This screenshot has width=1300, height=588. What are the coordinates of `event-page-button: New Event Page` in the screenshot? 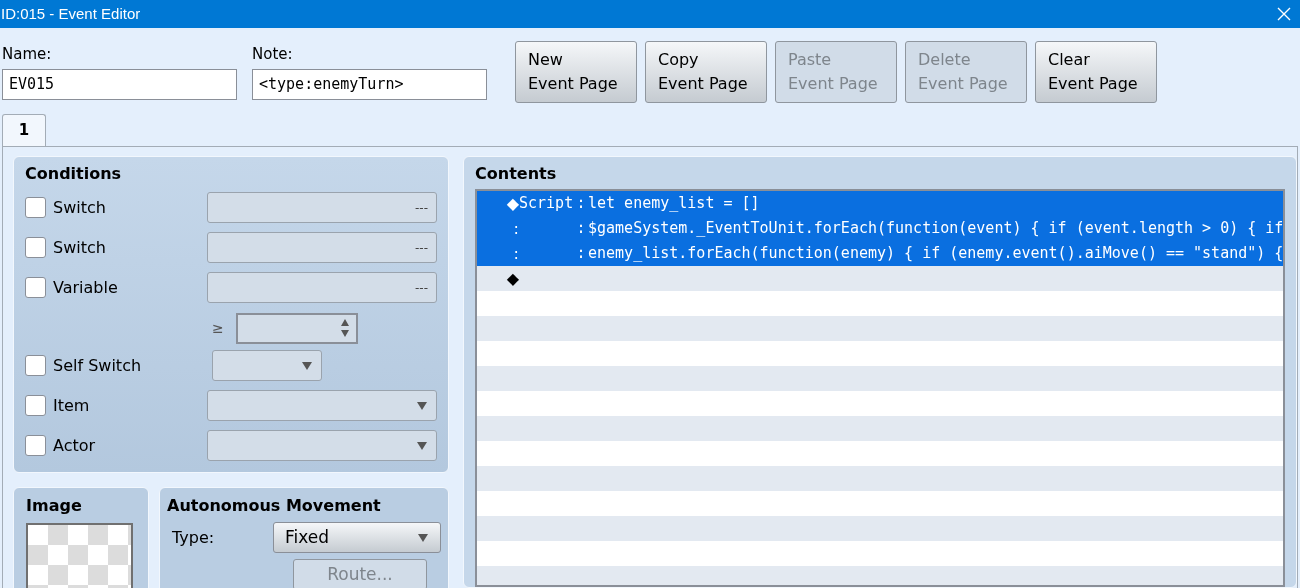 It's located at (576, 72).